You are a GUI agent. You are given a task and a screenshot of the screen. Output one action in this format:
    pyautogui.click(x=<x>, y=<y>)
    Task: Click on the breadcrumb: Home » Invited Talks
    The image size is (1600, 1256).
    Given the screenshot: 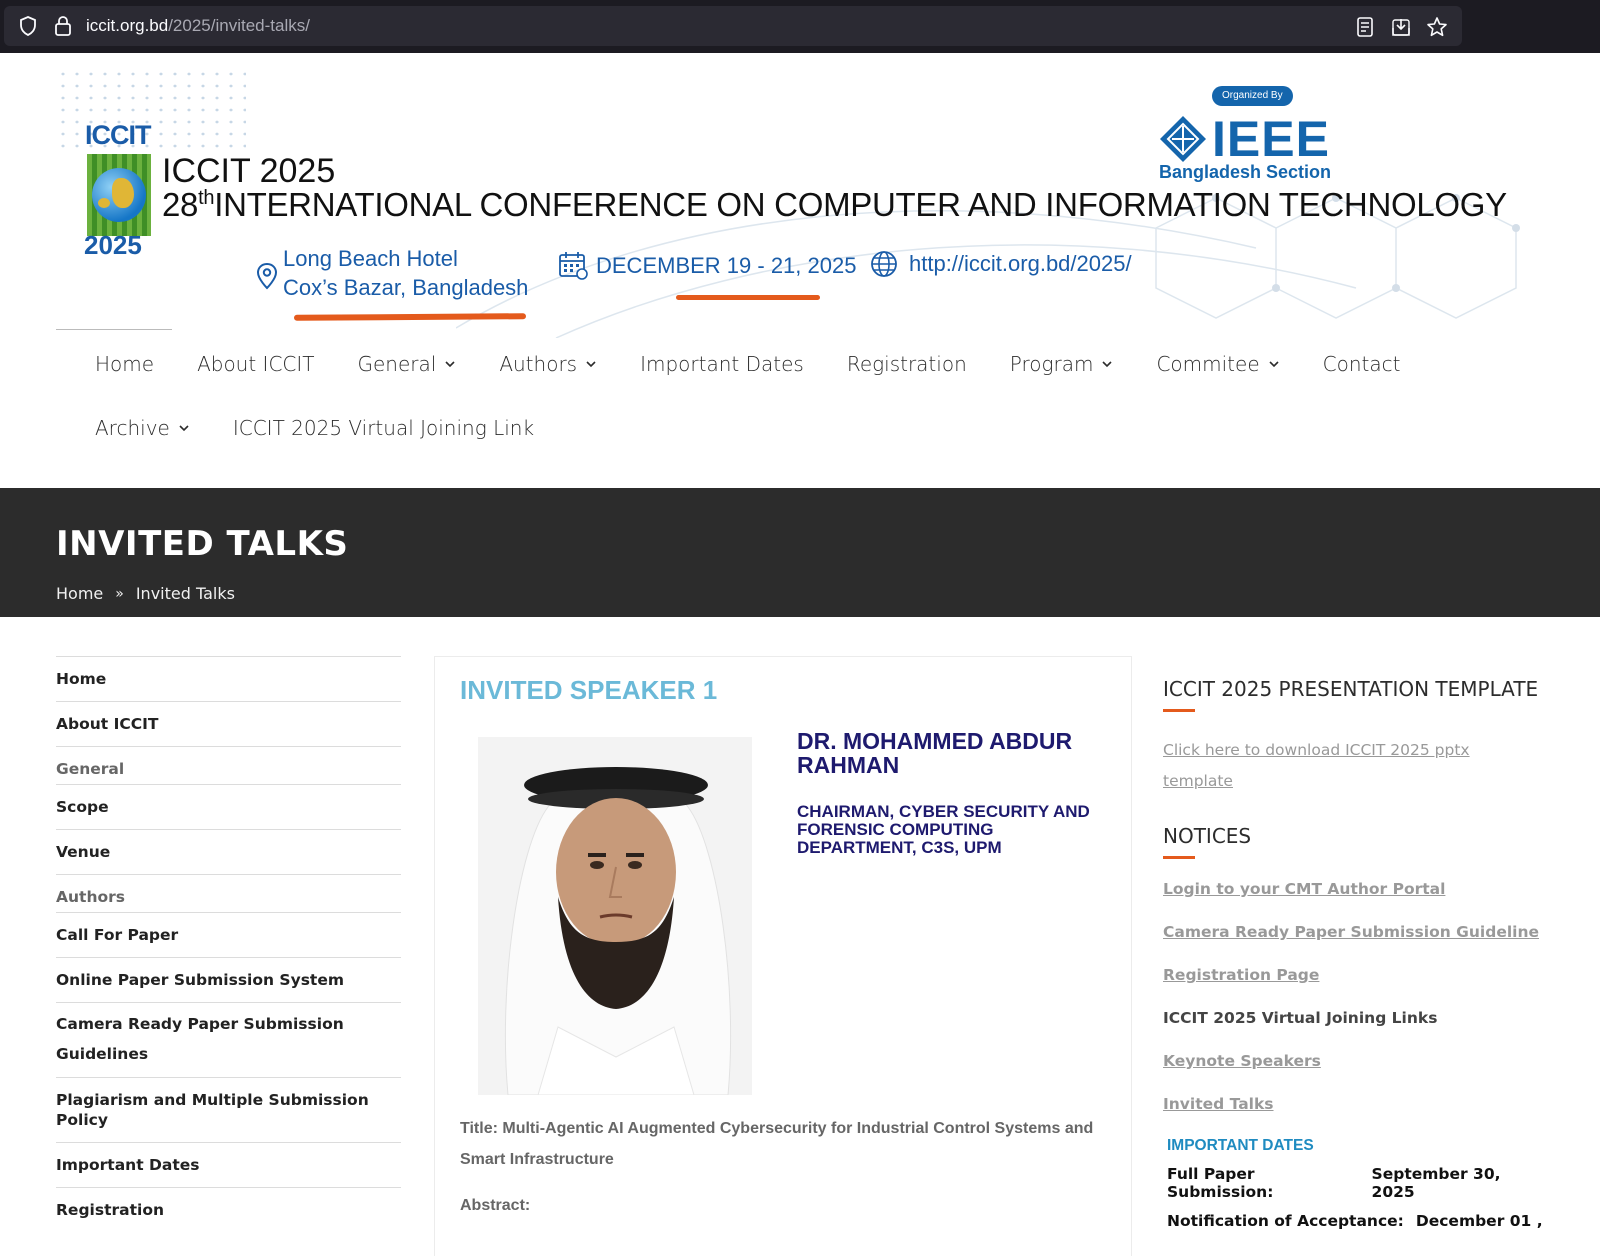 What is the action you would take?
    pyautogui.click(x=145, y=593)
    